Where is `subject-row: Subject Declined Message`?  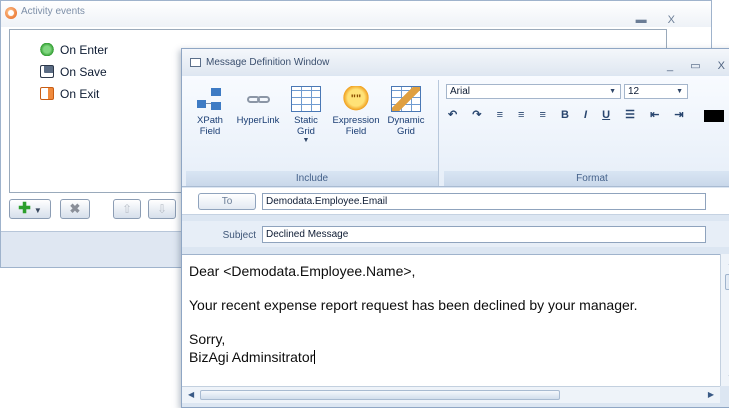 subject-row: Subject Declined Message is located at coordinates (455, 234).